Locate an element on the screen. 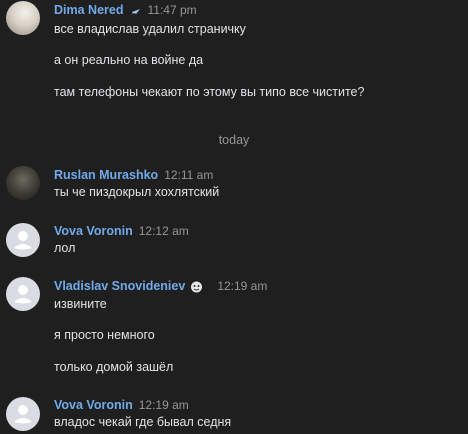 The image size is (468, 434). message-text: ты че пиздокрыл хохлятский is located at coordinates (137, 192).